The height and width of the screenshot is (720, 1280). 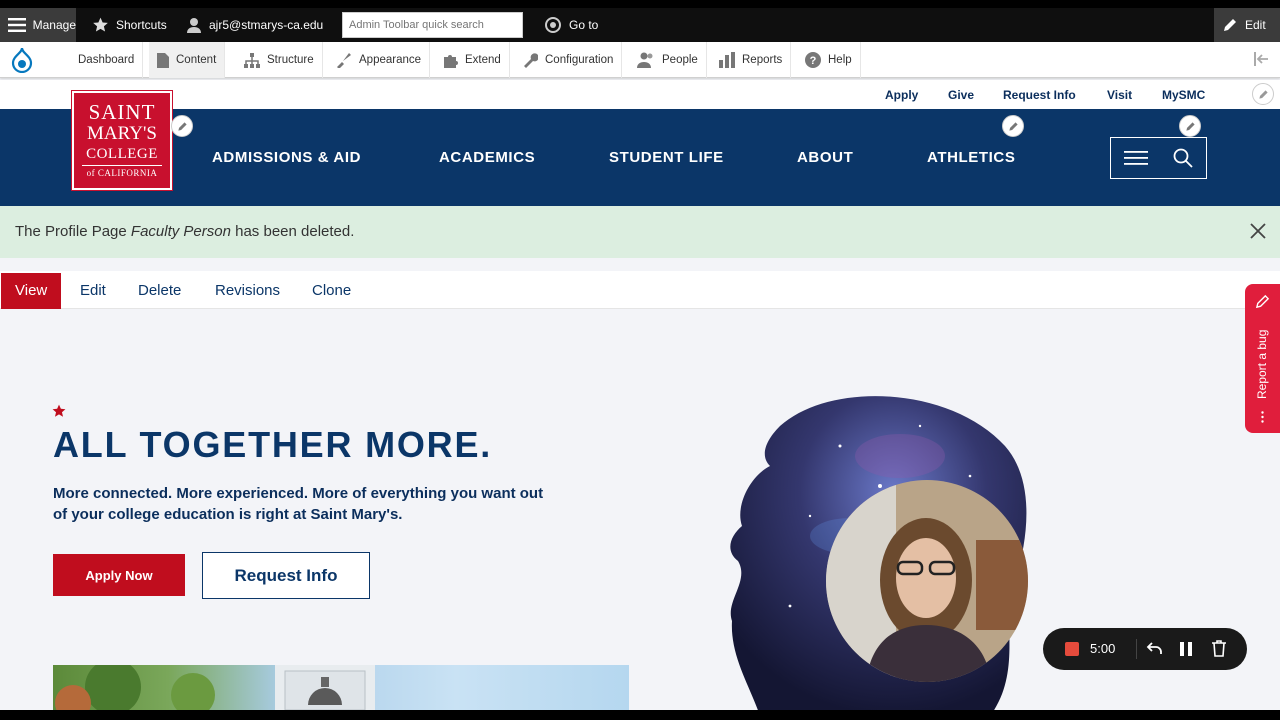 What do you see at coordinates (840, 60) in the screenshot?
I see `menu-help-label: Help` at bounding box center [840, 60].